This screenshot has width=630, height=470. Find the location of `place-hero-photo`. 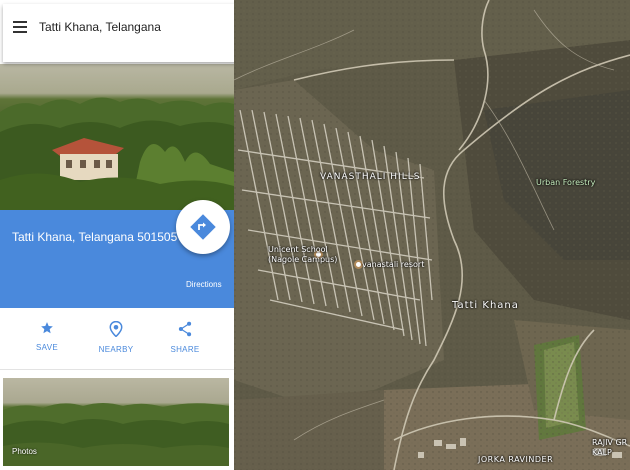

place-hero-photo is located at coordinates (117, 137).